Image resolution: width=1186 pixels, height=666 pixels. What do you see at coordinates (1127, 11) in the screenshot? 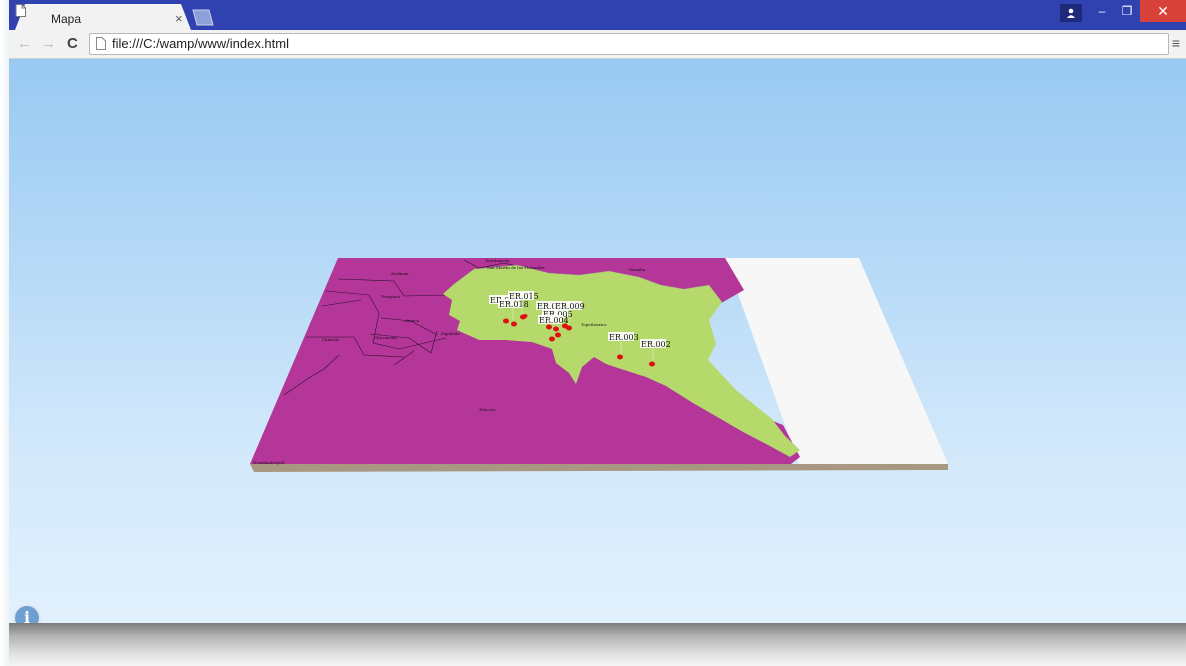
I see `maximize-button: ❐` at bounding box center [1127, 11].